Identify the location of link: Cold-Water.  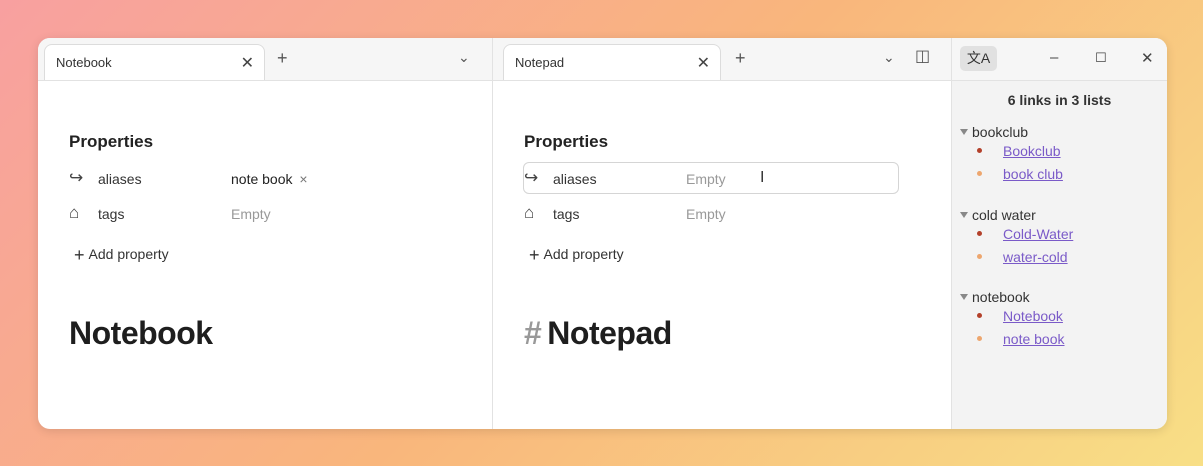
(1038, 234).